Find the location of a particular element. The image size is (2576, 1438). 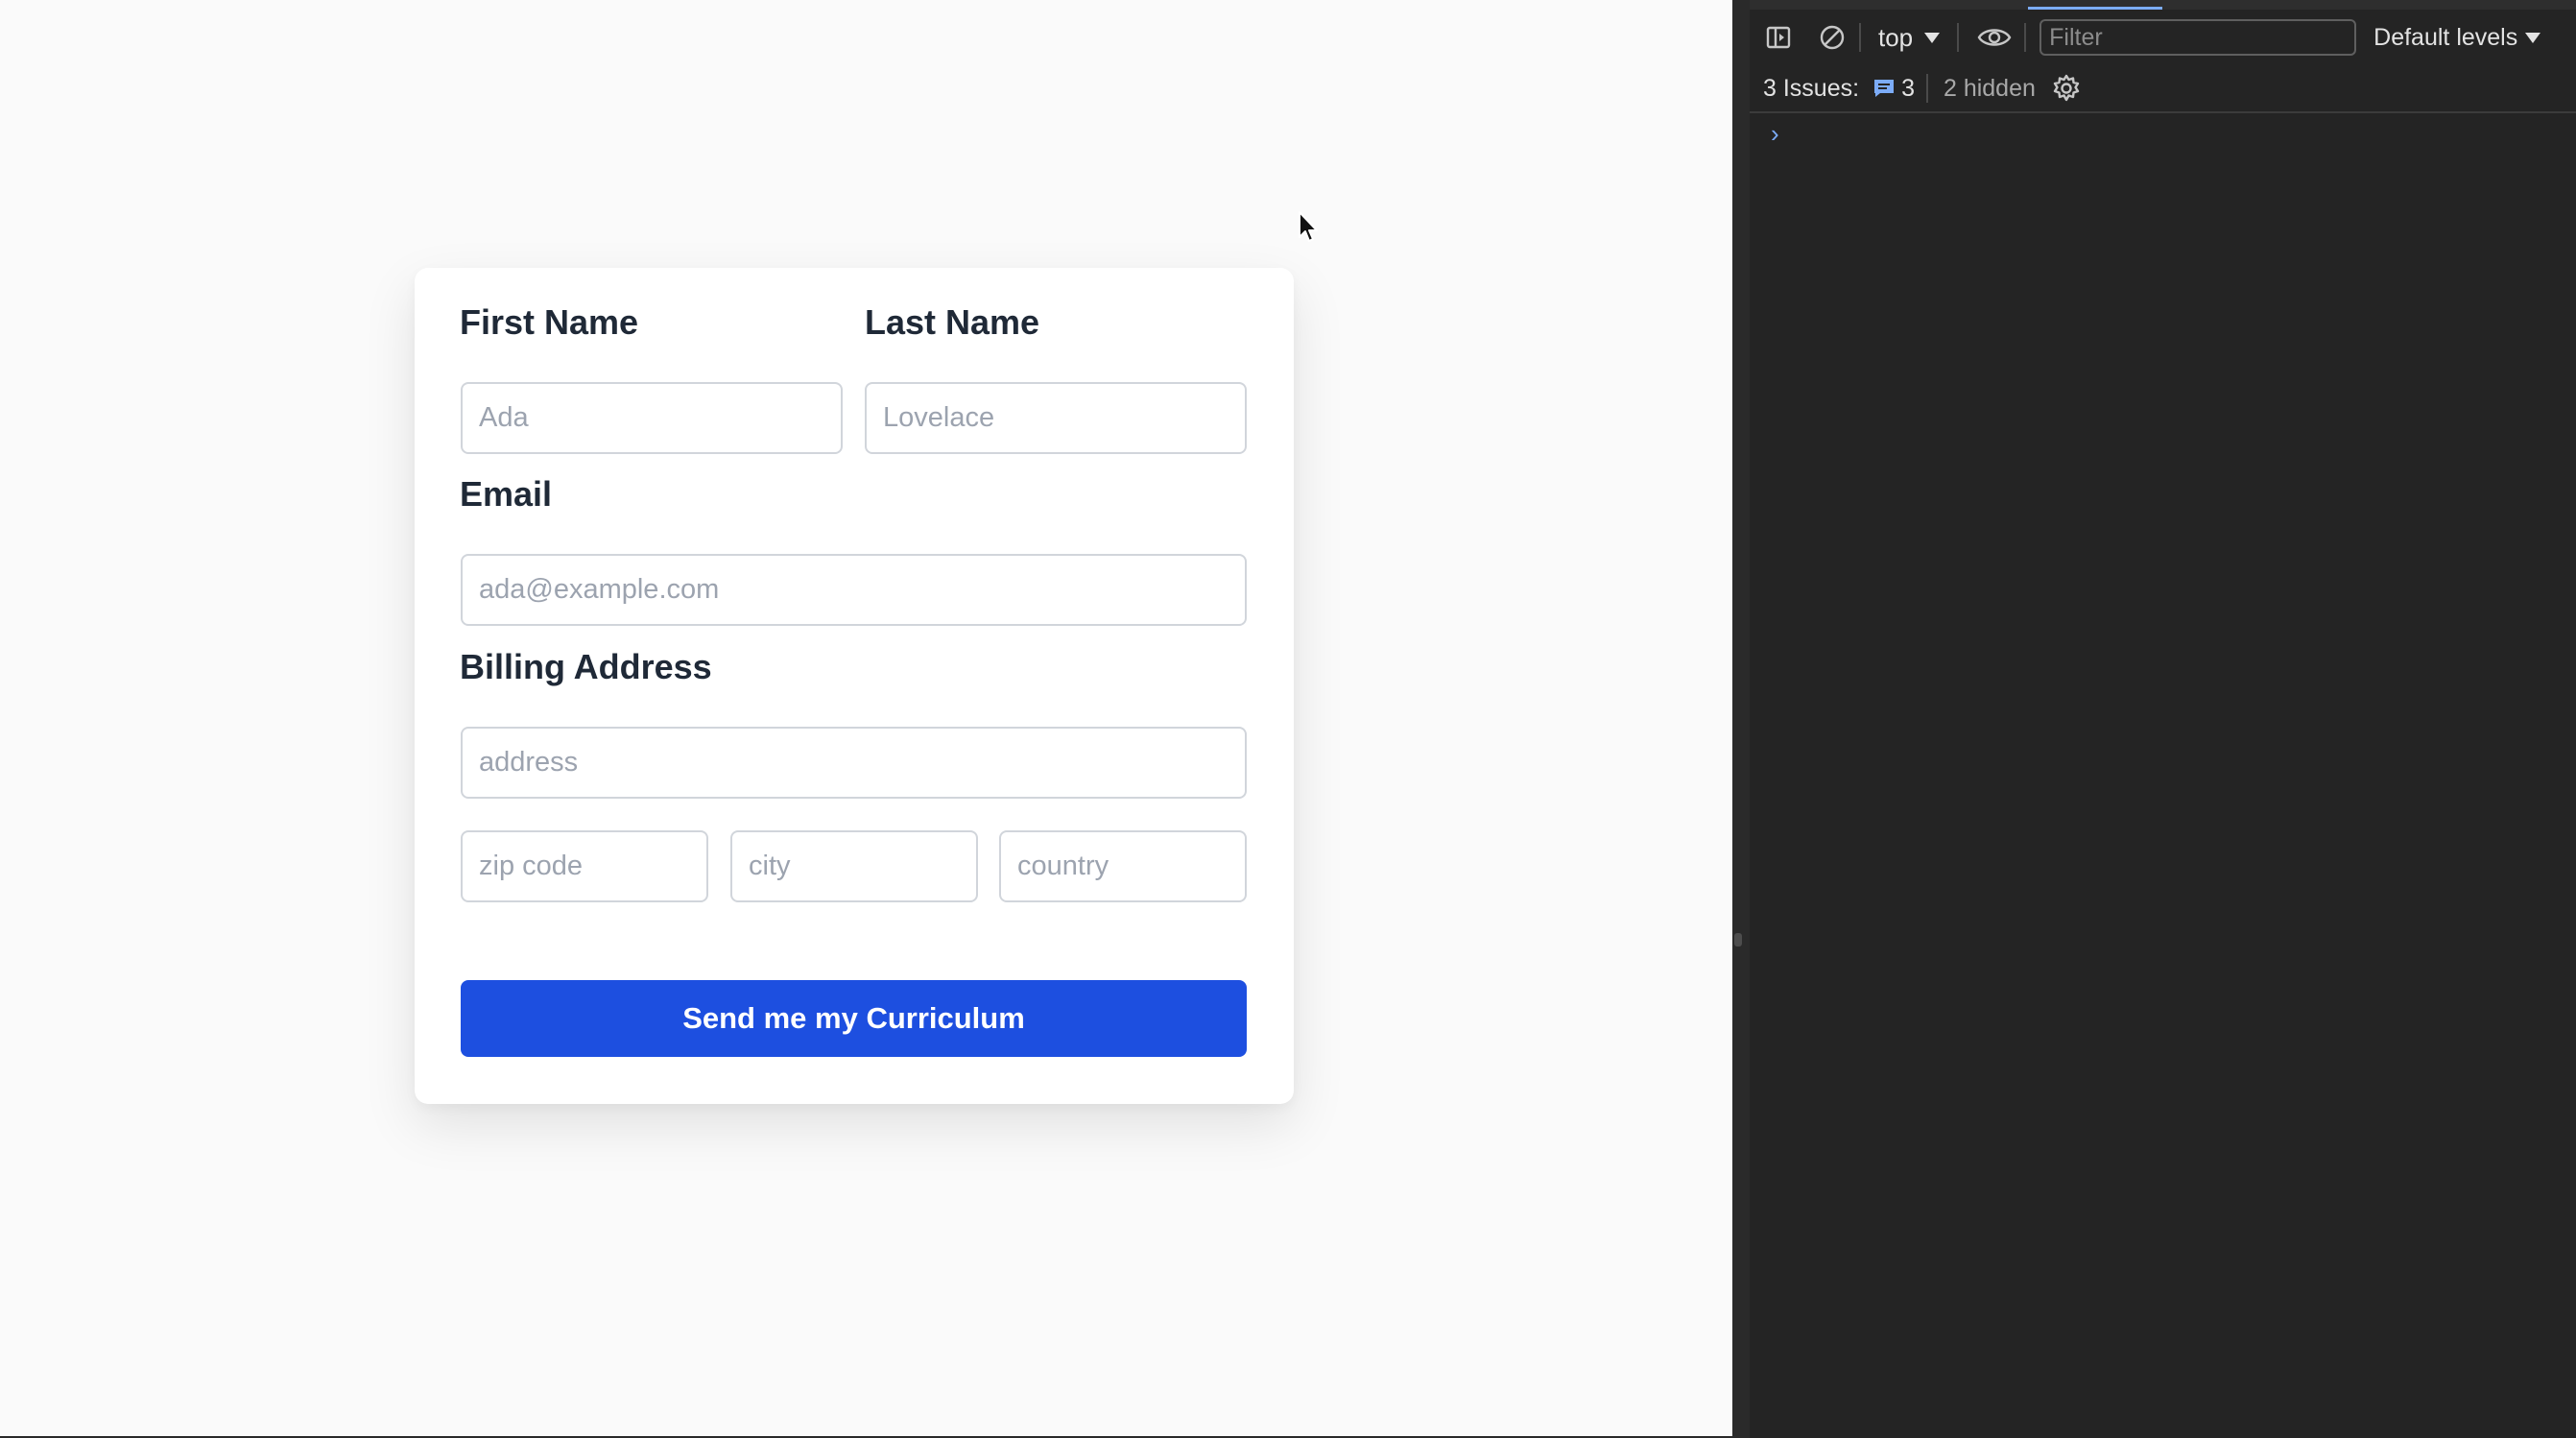

send-curriculum-button: Send me my Curriculum is located at coordinates (854, 1018).